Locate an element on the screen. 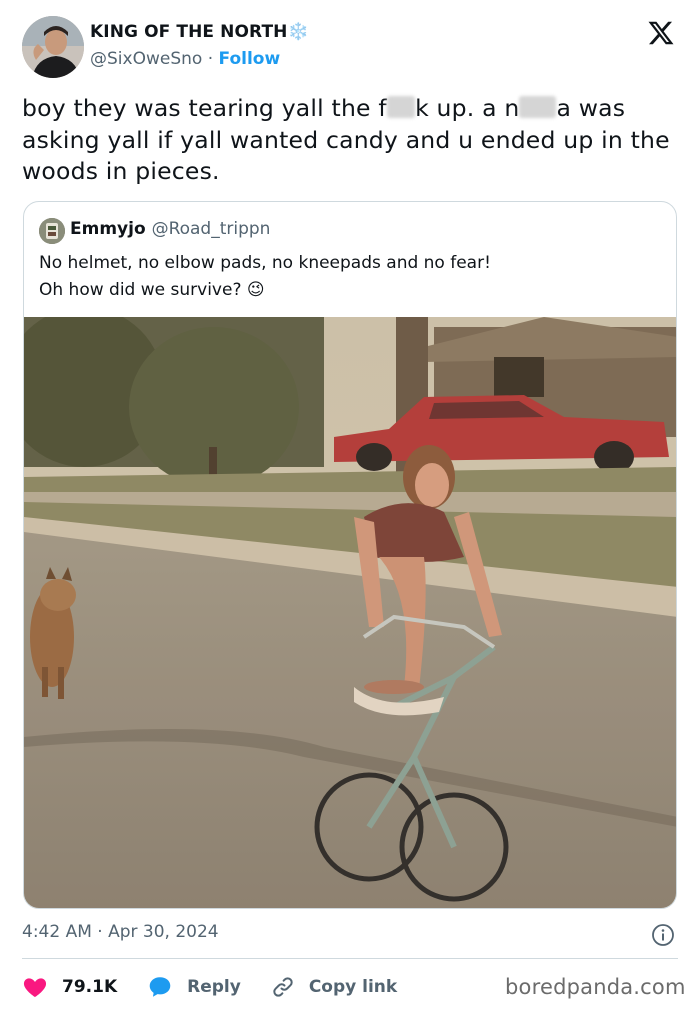 Image resolution: width=700 pixels, height=1013 pixels. reply-bubble-icon is located at coordinates (160, 987).